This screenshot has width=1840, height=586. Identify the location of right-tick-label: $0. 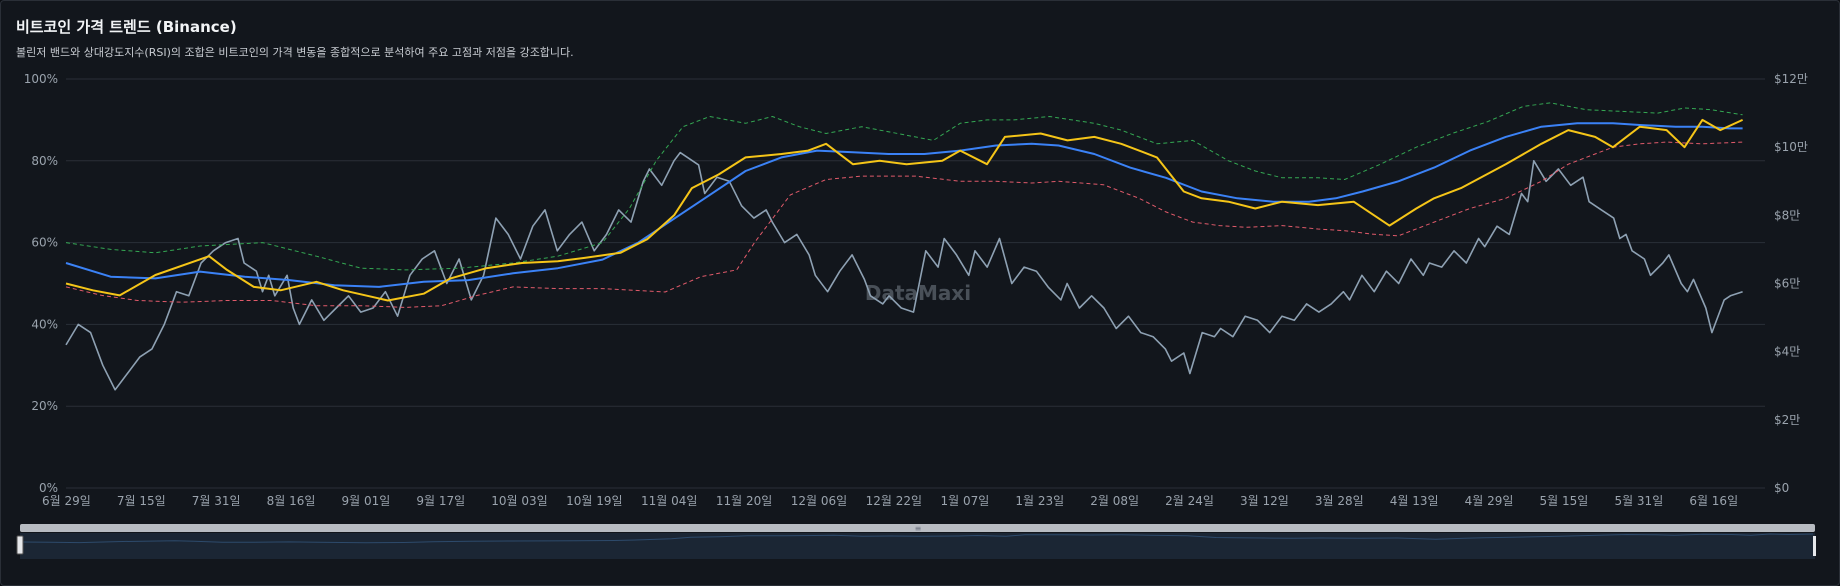
(1781, 488).